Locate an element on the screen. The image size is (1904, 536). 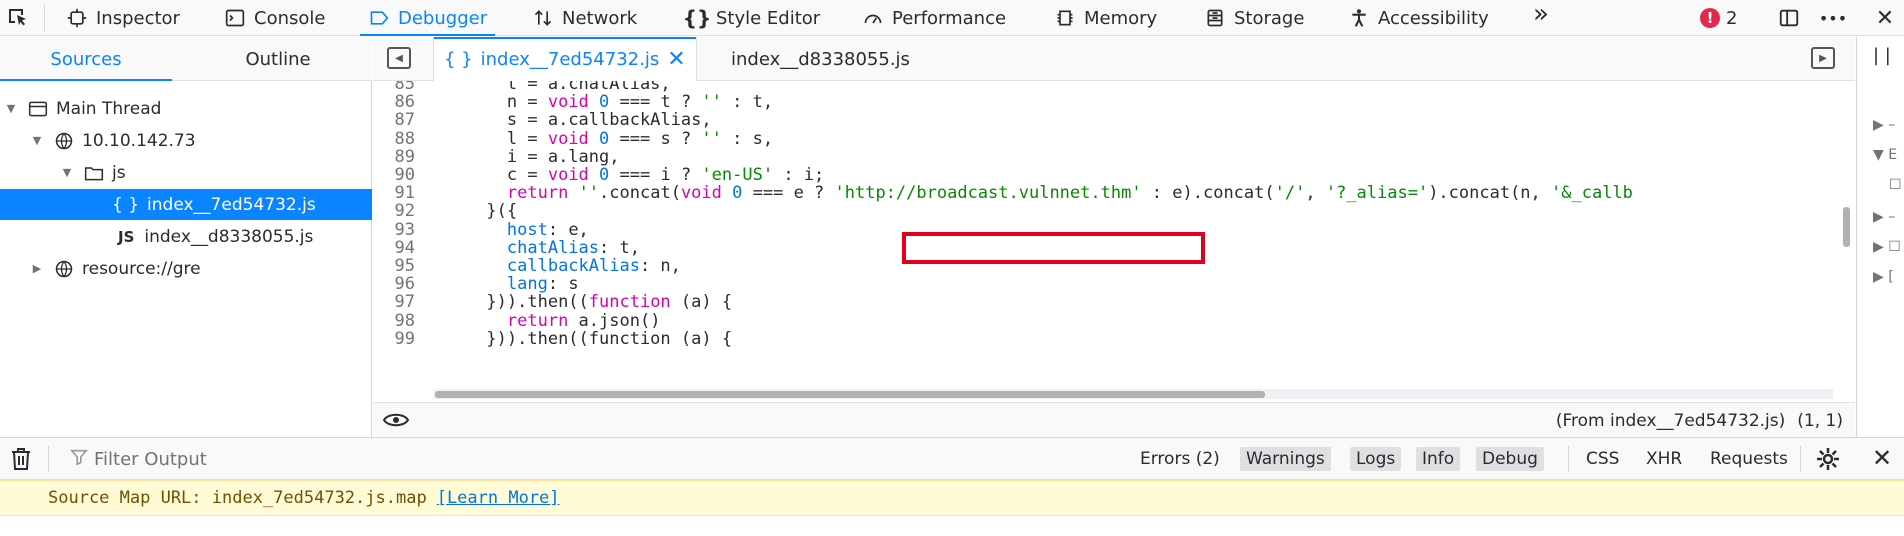
editor-tab-label: index__7ed54732.js is located at coordinates (570, 59).